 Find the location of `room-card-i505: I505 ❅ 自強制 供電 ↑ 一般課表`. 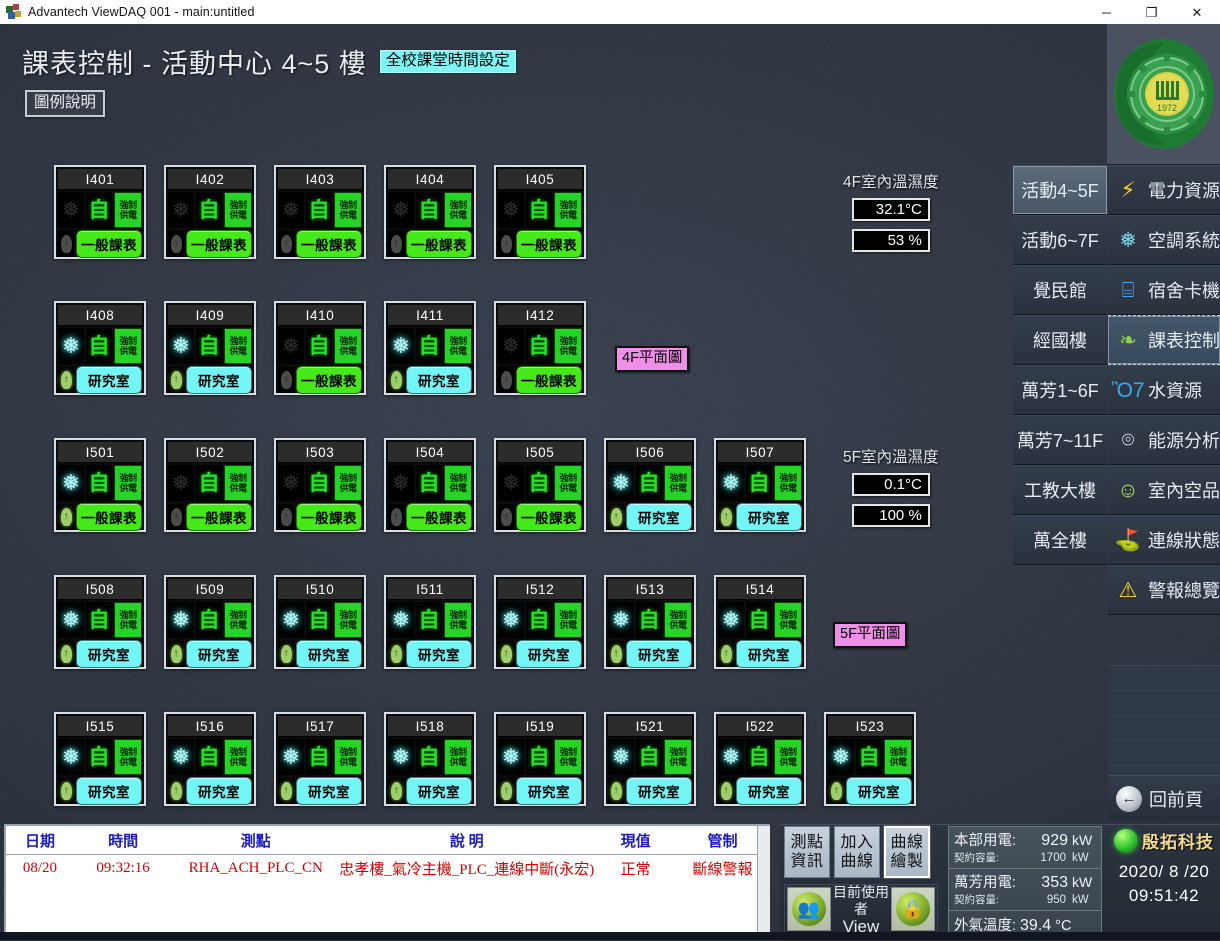

room-card-i505: I505 ❅ 自強制 供電 ↑ 一般課表 is located at coordinates (540, 485).